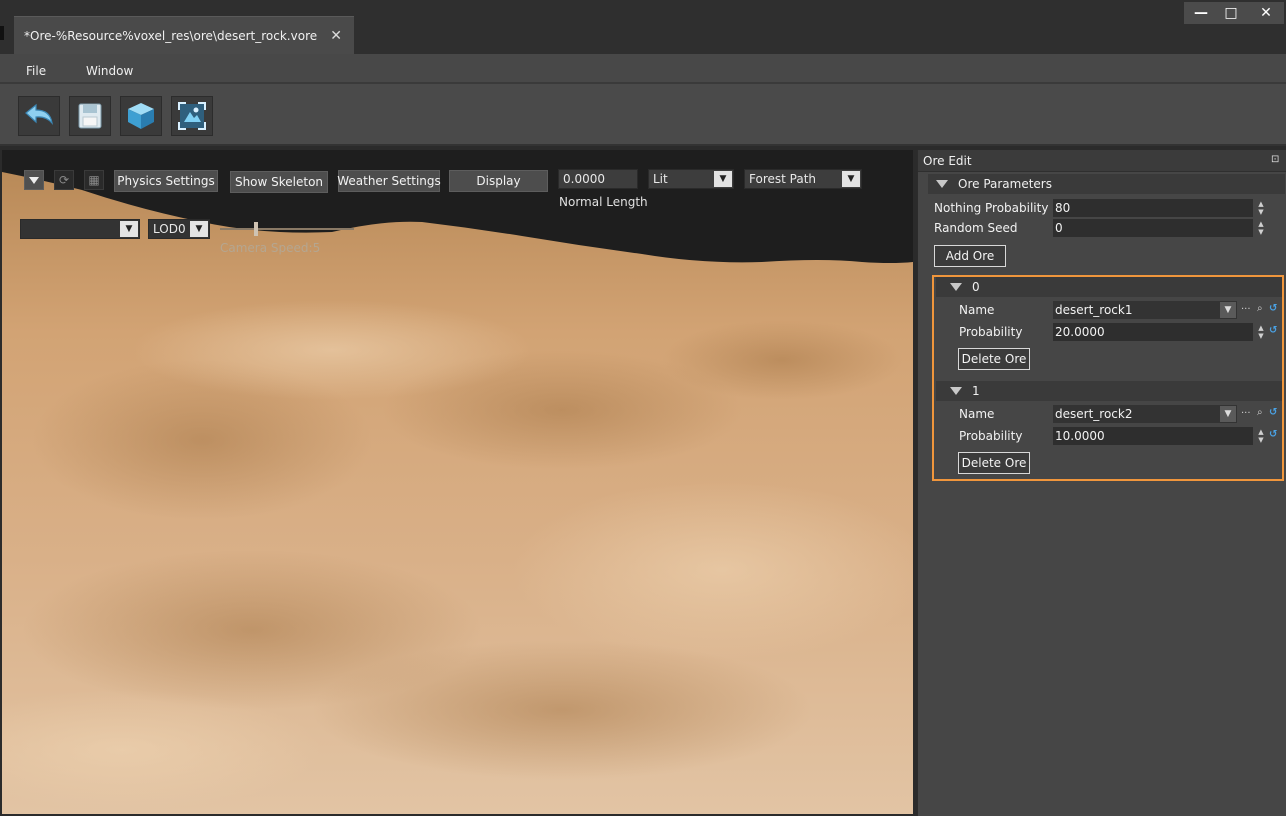 Image resolution: width=1286 pixels, height=816 pixels. What do you see at coordinates (603, 202) in the screenshot?
I see `normal-length-label: Normal Length` at bounding box center [603, 202].